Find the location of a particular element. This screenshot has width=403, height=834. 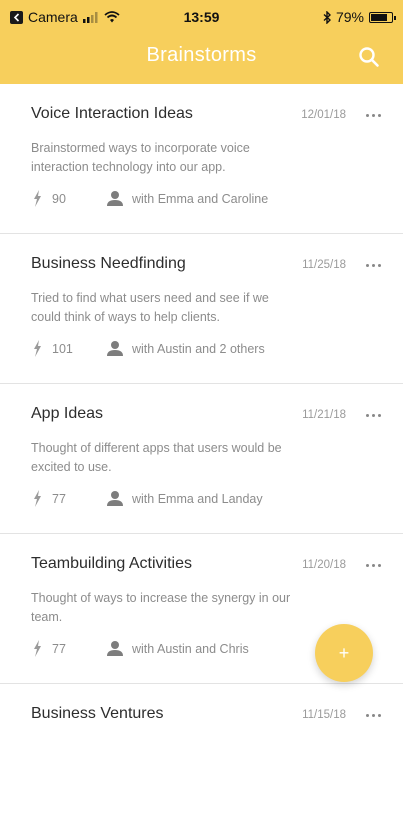

add-brainstorm-button: + is located at coordinates (344, 653).